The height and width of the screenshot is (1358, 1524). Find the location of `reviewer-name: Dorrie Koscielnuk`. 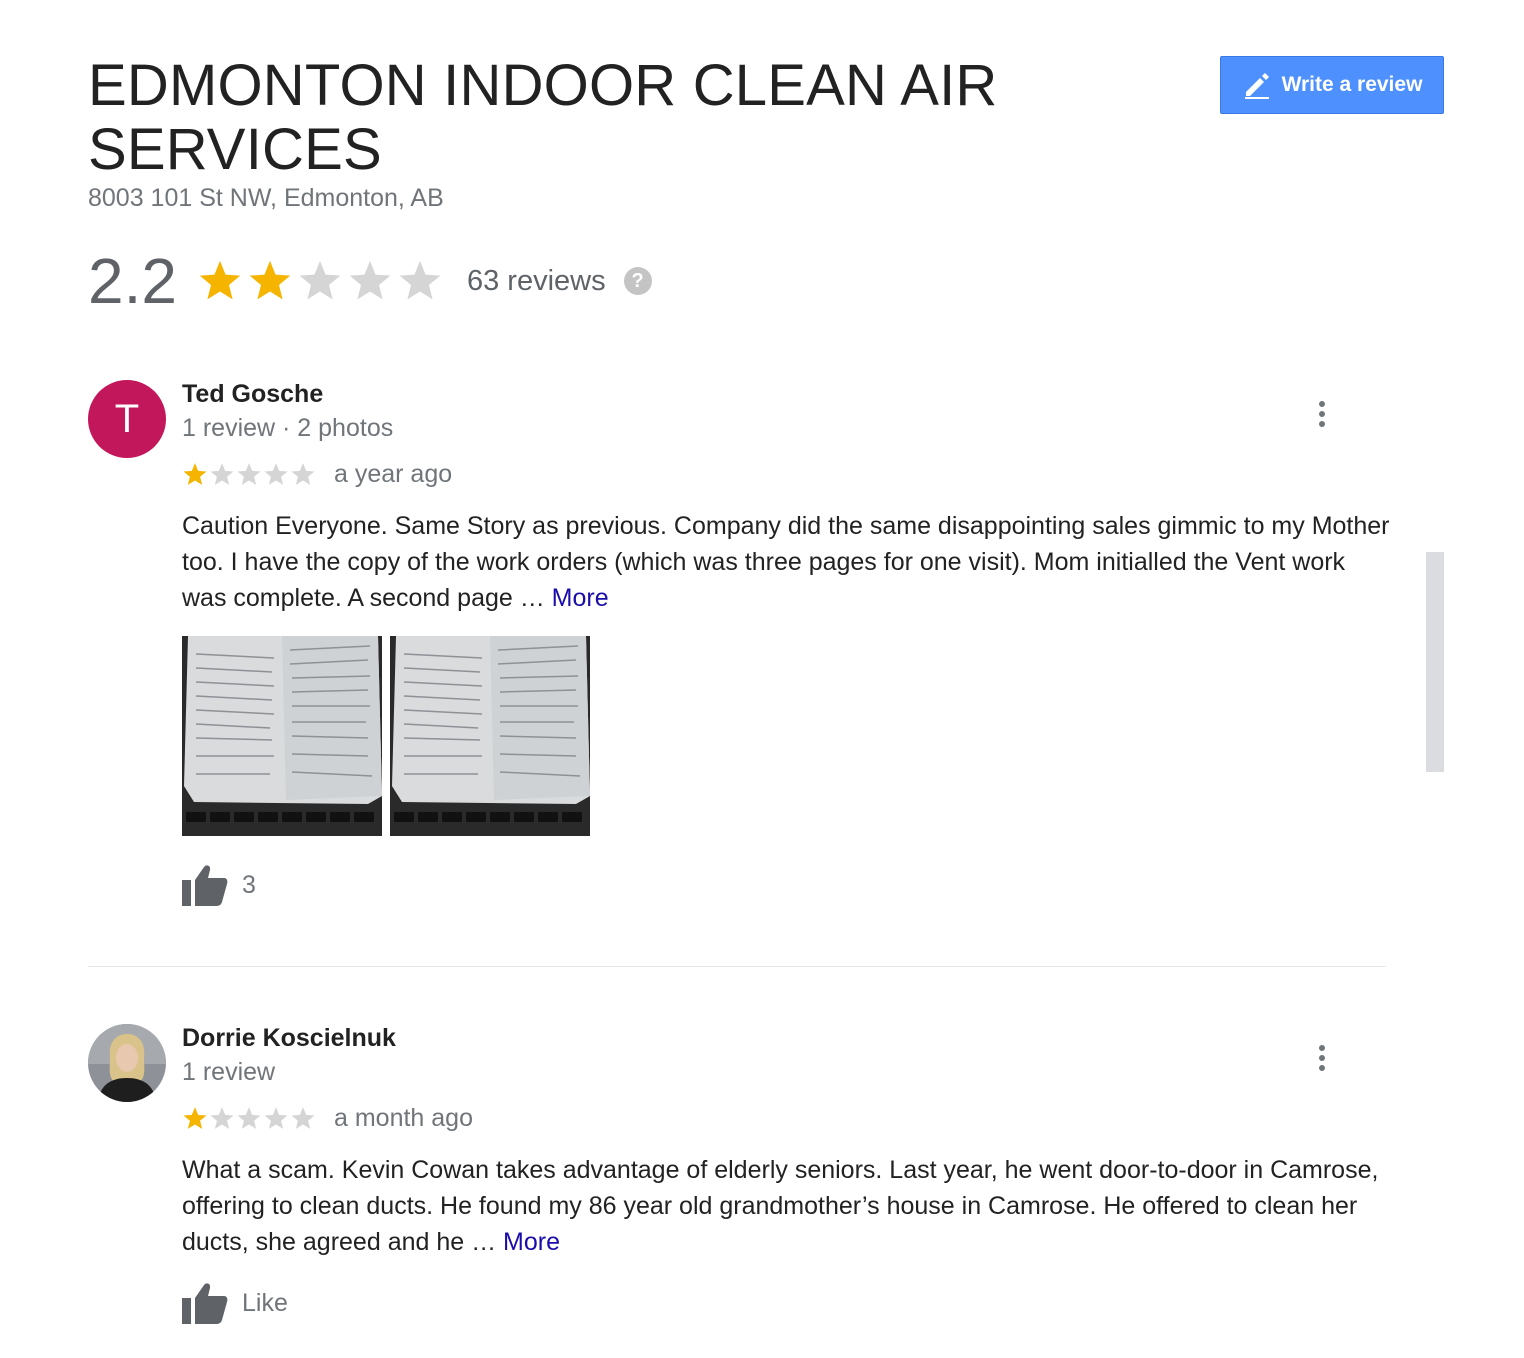

reviewer-name: Dorrie Koscielnuk is located at coordinates (289, 1038).